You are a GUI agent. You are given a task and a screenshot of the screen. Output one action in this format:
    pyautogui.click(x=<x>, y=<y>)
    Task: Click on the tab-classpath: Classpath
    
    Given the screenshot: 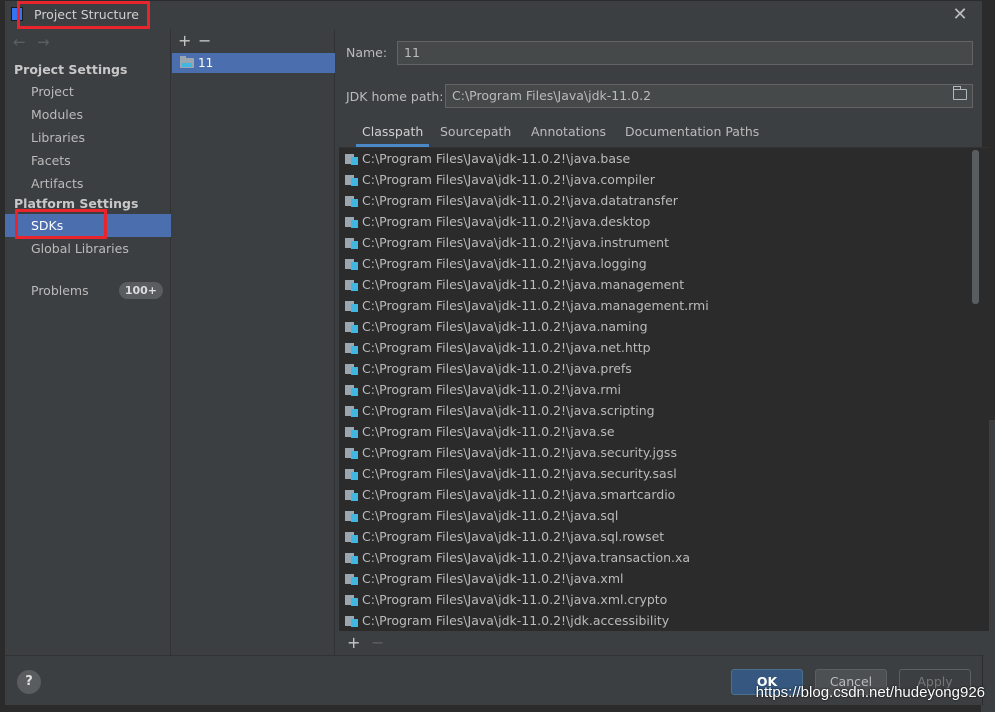 What is the action you would take?
    pyautogui.click(x=393, y=134)
    